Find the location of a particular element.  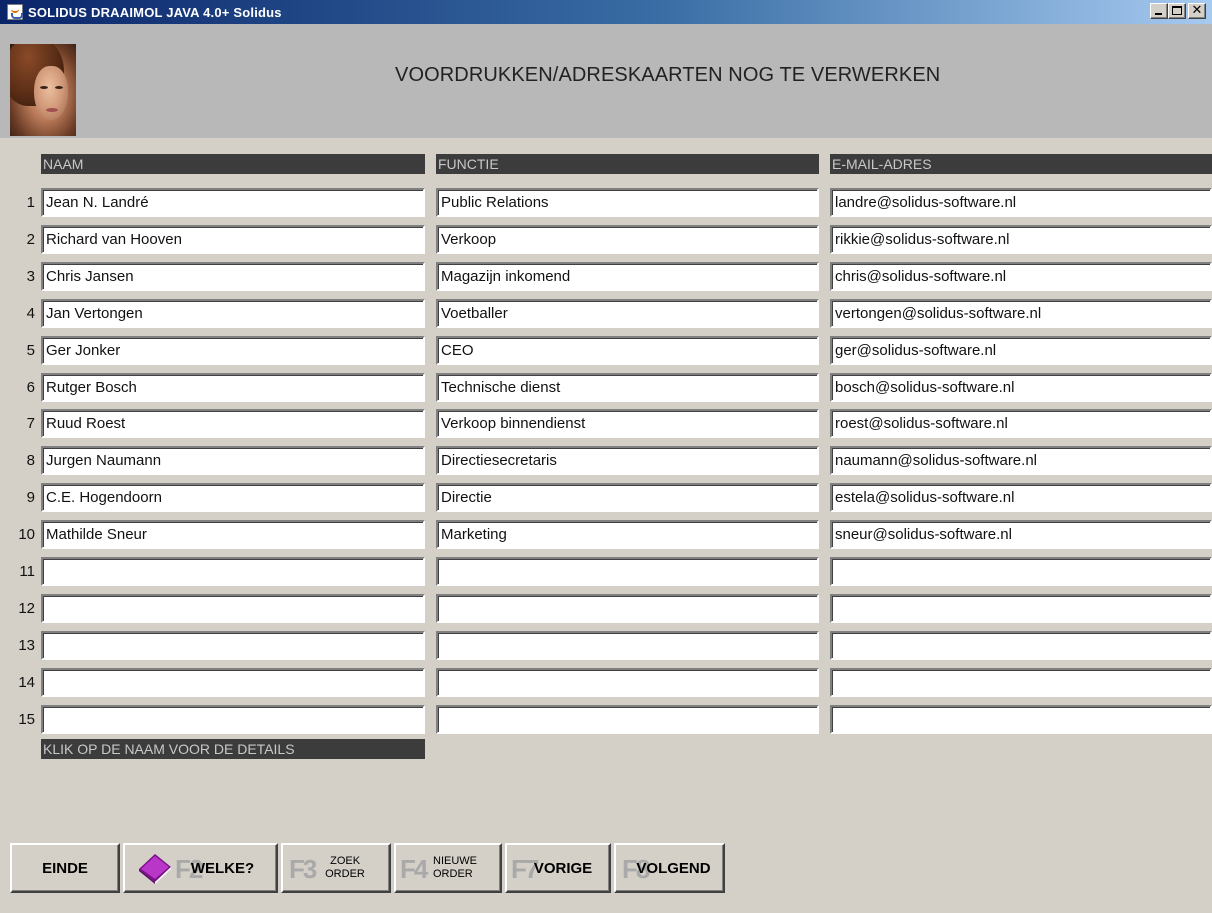

name-field: Rutger Bosch is located at coordinates (233, 387).